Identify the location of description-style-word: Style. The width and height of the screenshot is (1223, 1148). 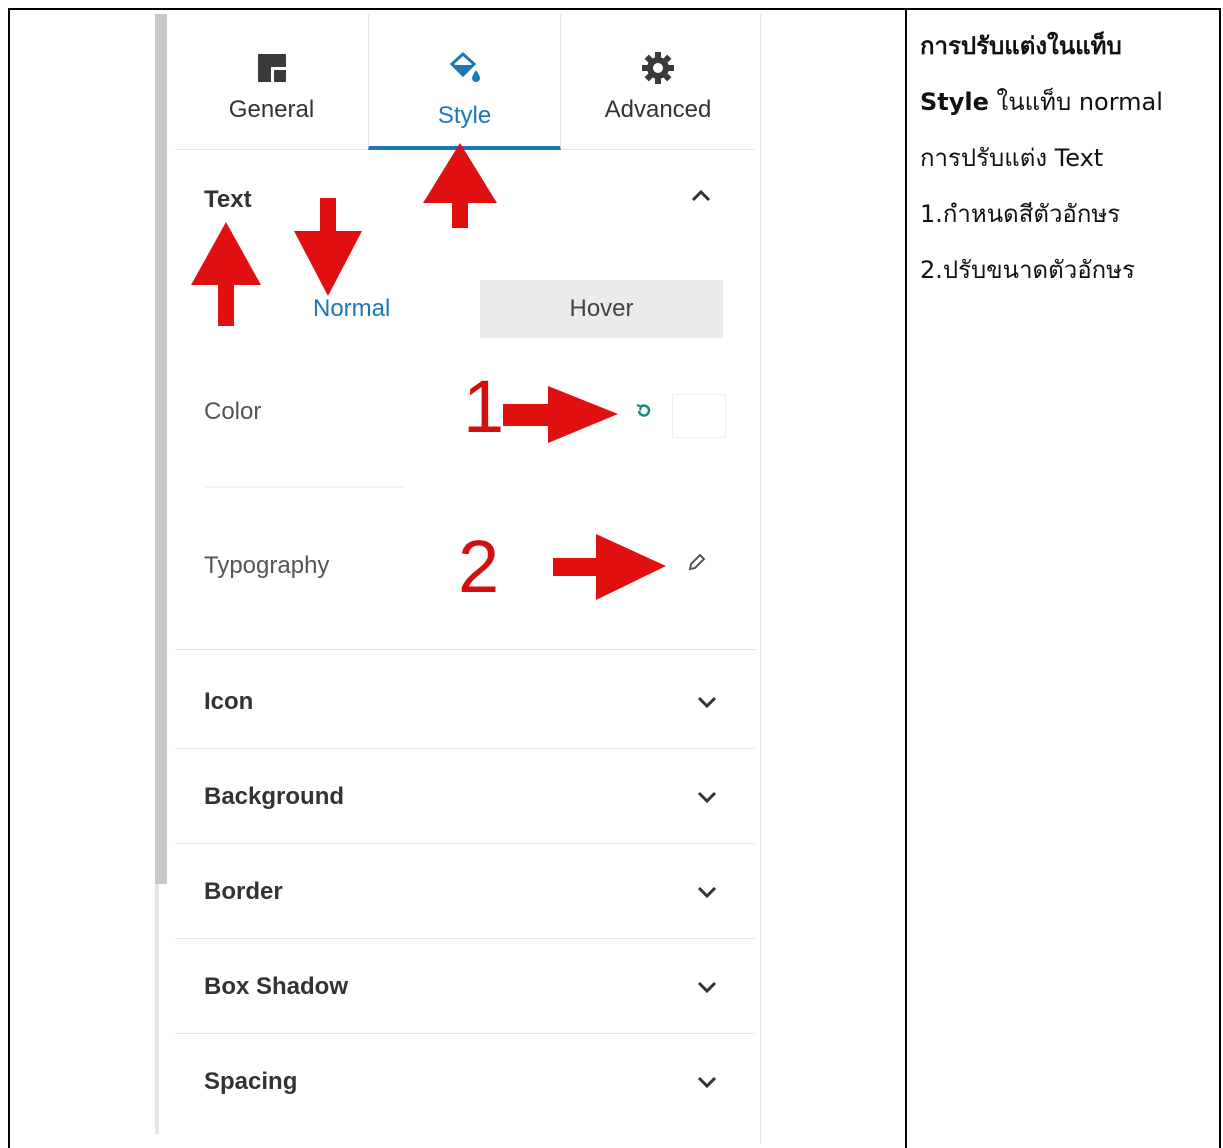
(954, 102).